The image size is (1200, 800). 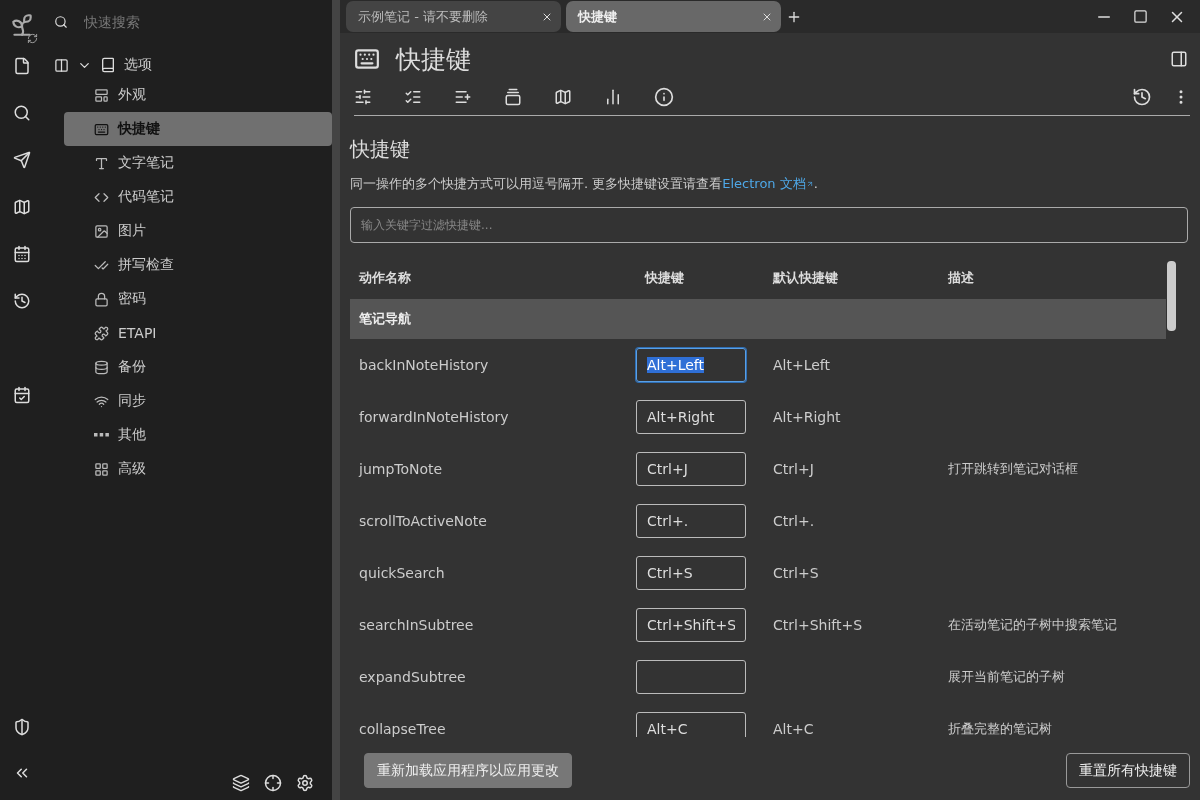 What do you see at coordinates (400, 469) in the screenshot?
I see `action-name: jumpToNote` at bounding box center [400, 469].